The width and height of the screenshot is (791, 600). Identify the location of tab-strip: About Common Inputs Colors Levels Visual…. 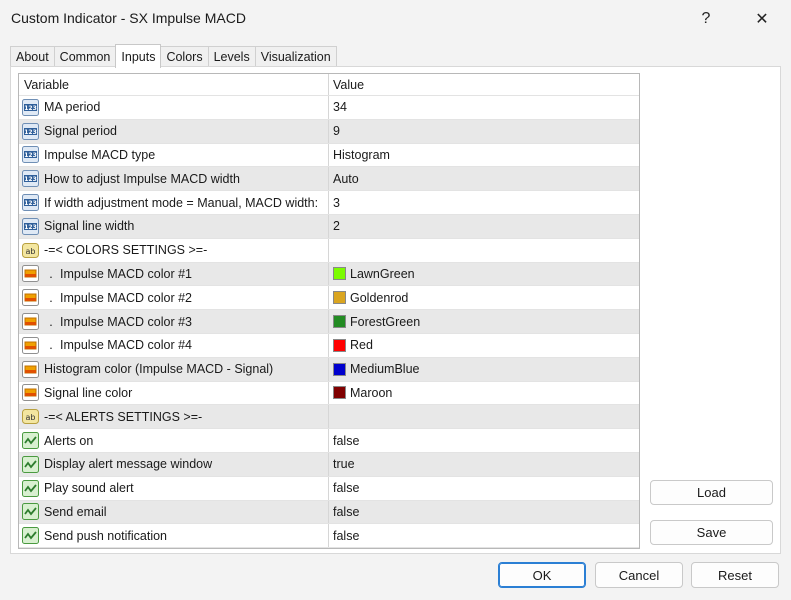
(173, 56).